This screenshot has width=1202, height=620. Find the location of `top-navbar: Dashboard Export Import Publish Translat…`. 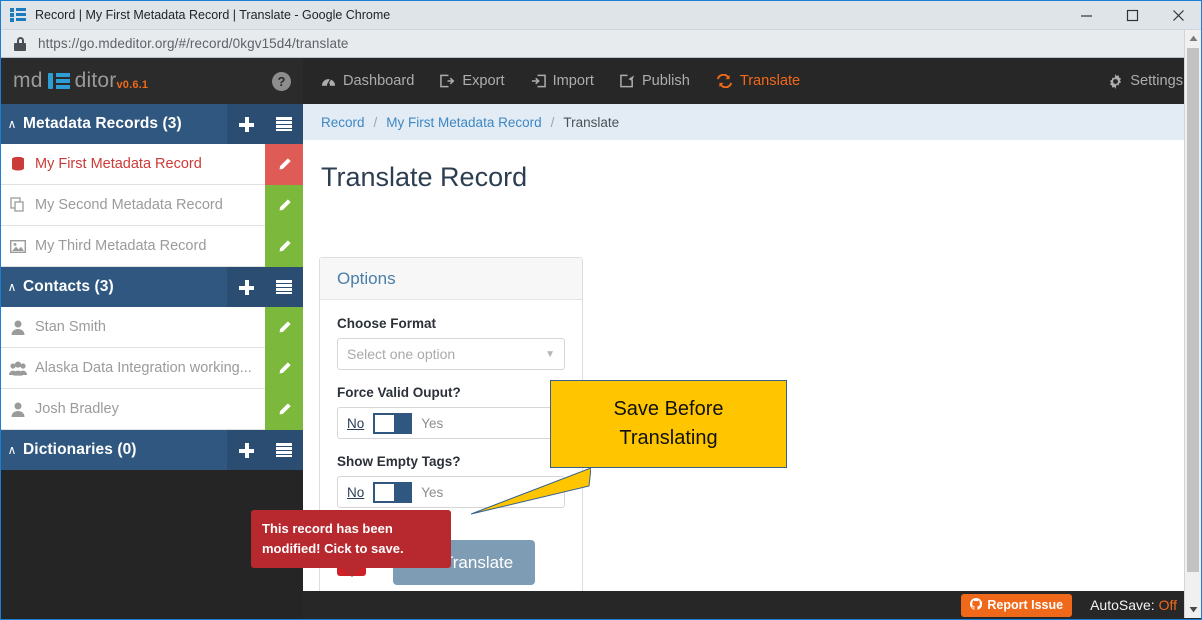

top-navbar: Dashboard Export Import Publish Translat… is located at coordinates (752, 81).